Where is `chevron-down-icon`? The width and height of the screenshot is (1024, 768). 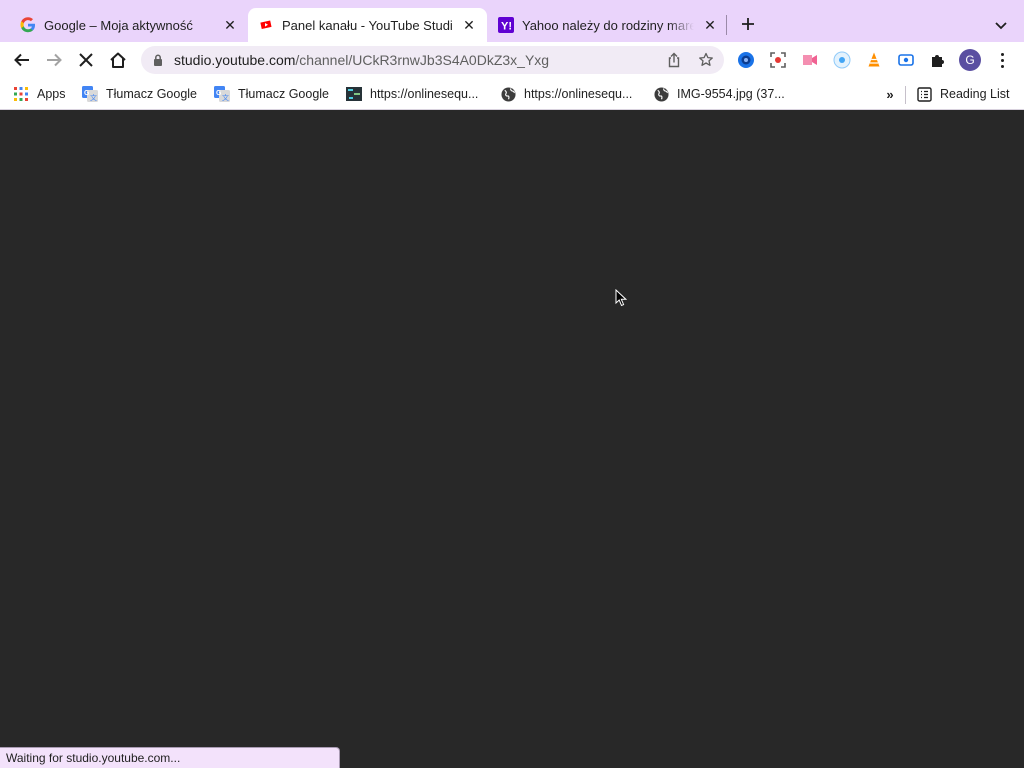 chevron-down-icon is located at coordinates (1001, 26).